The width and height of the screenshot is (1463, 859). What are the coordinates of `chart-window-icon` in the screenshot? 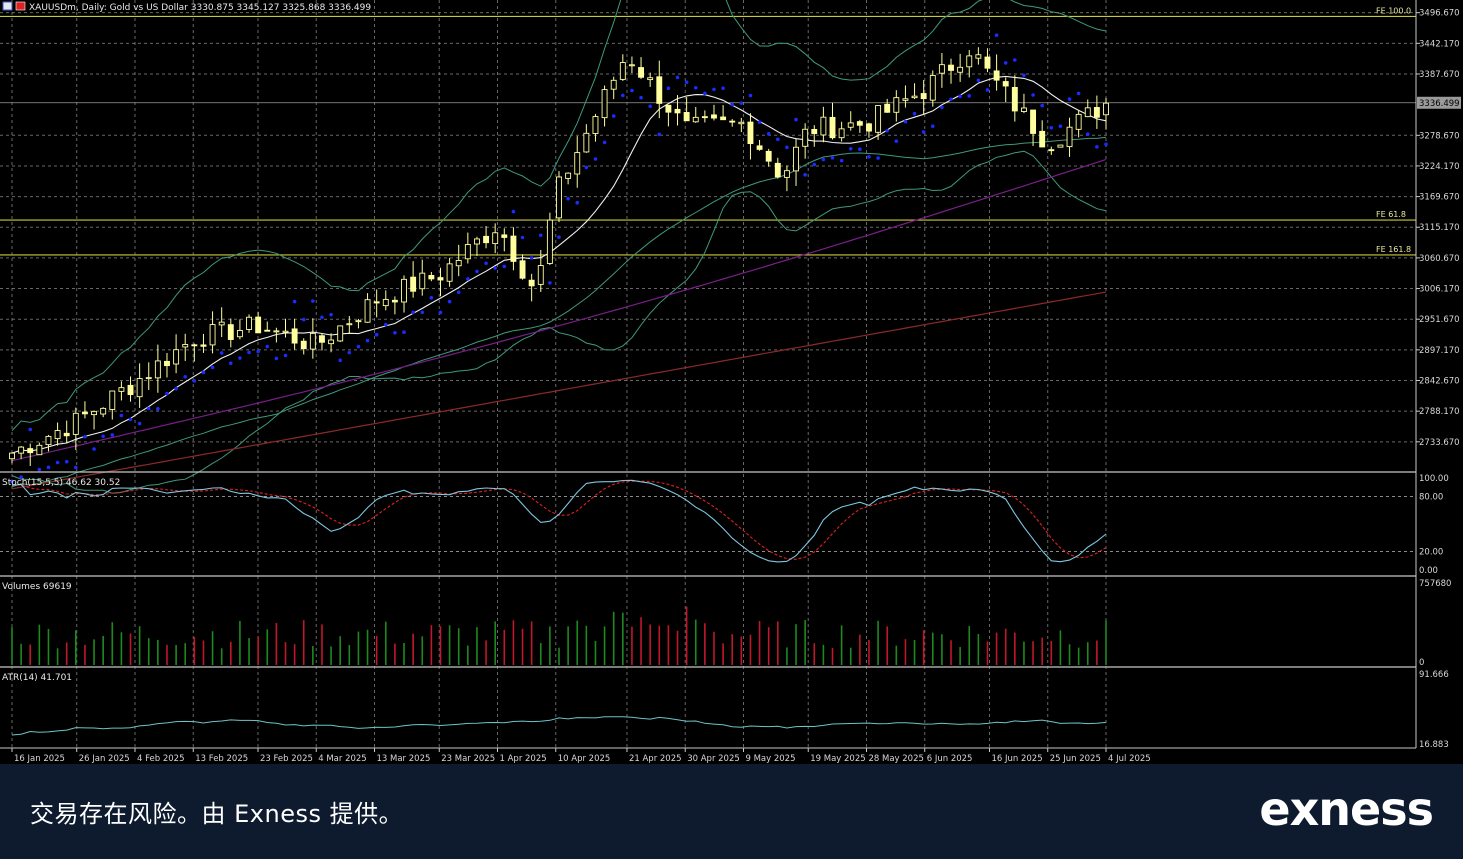 It's located at (7, 6).